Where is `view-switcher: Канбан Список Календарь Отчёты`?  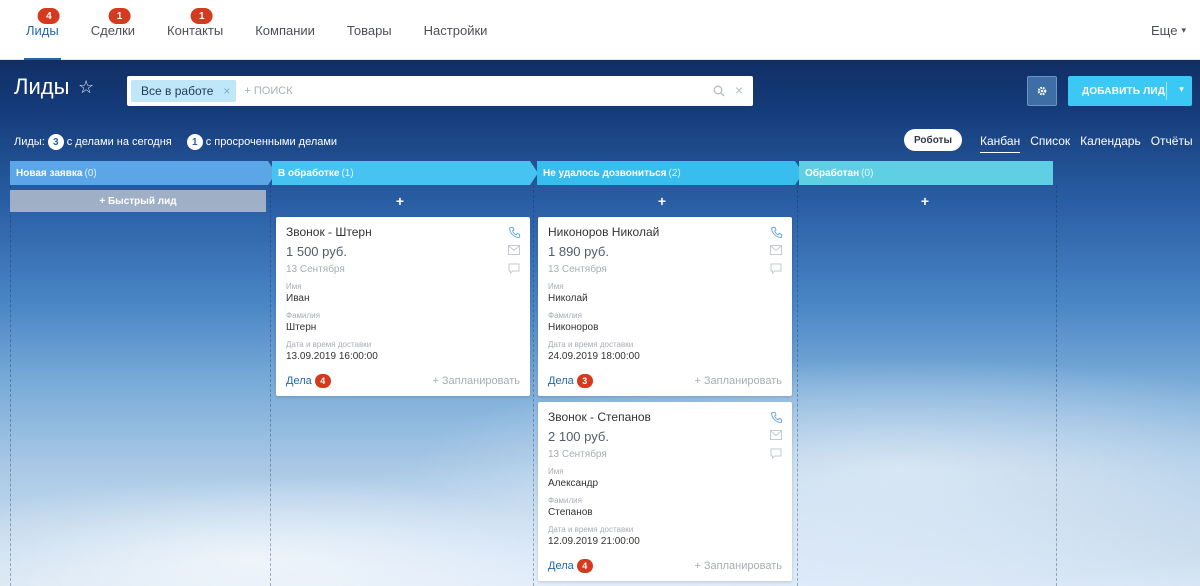 view-switcher: Канбан Список Календарь Отчёты is located at coordinates (1090, 143).